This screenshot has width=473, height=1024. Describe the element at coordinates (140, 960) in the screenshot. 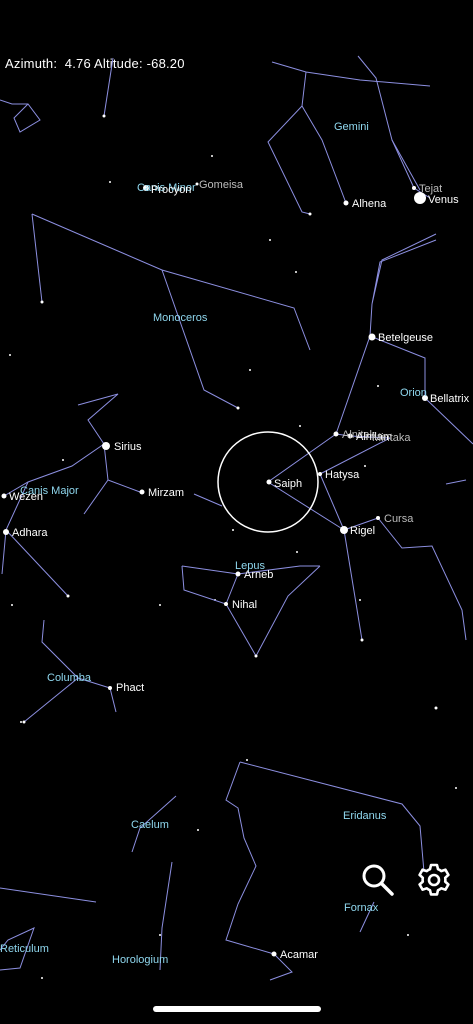

I see `constellation-label-horologium: Horologium` at that location.